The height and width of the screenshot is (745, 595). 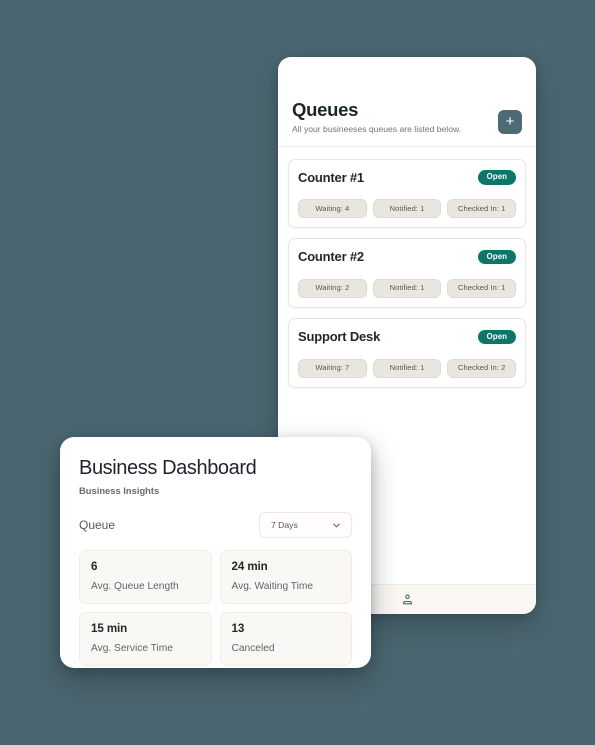 What do you see at coordinates (94, 567) in the screenshot?
I see `stat-value: 6` at bounding box center [94, 567].